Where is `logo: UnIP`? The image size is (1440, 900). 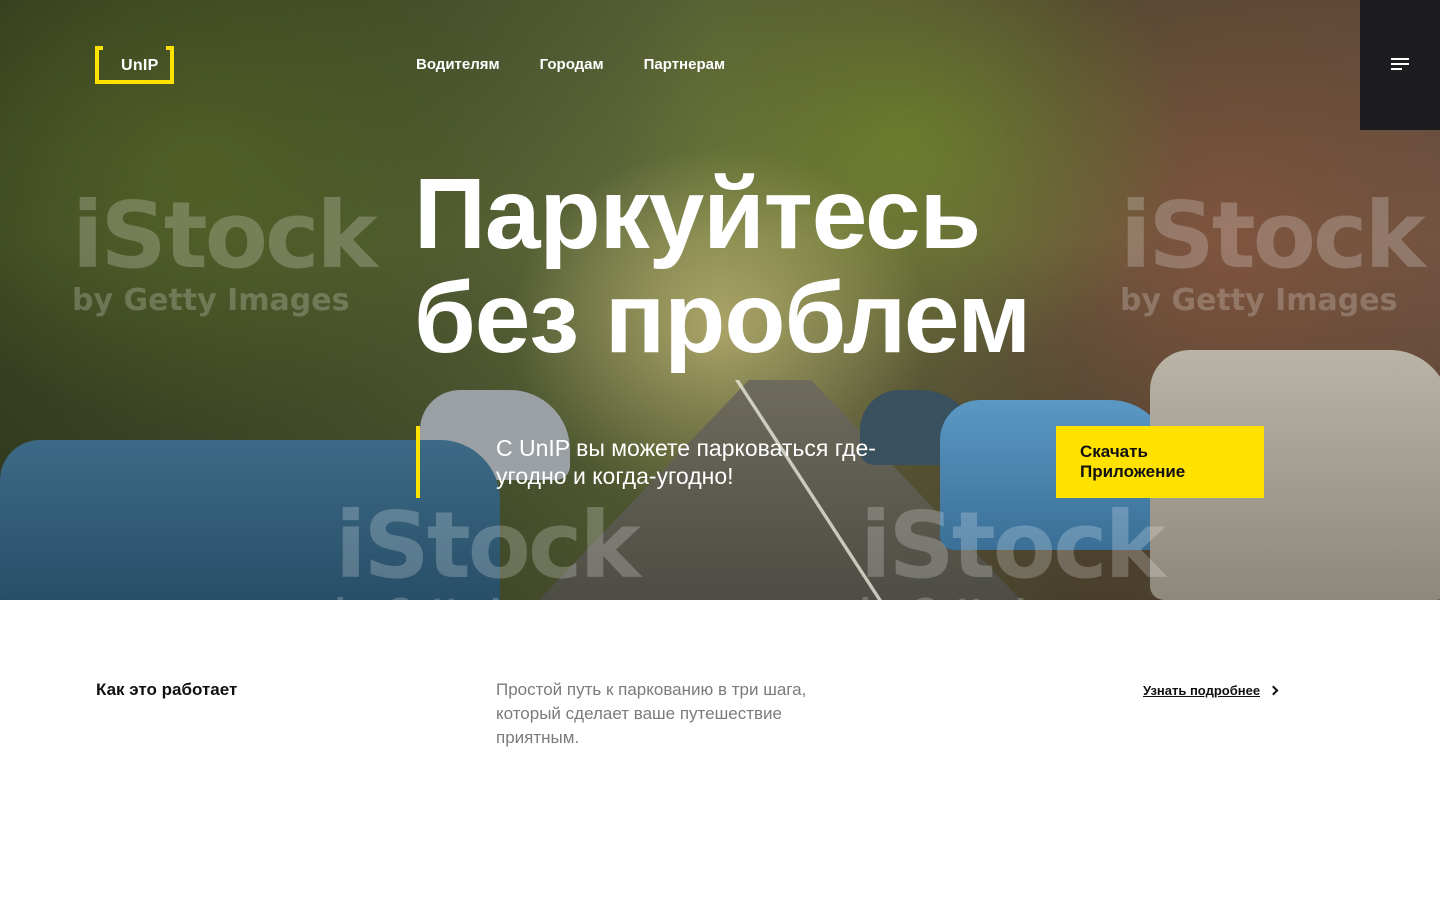 logo: UnIP is located at coordinates (134, 65).